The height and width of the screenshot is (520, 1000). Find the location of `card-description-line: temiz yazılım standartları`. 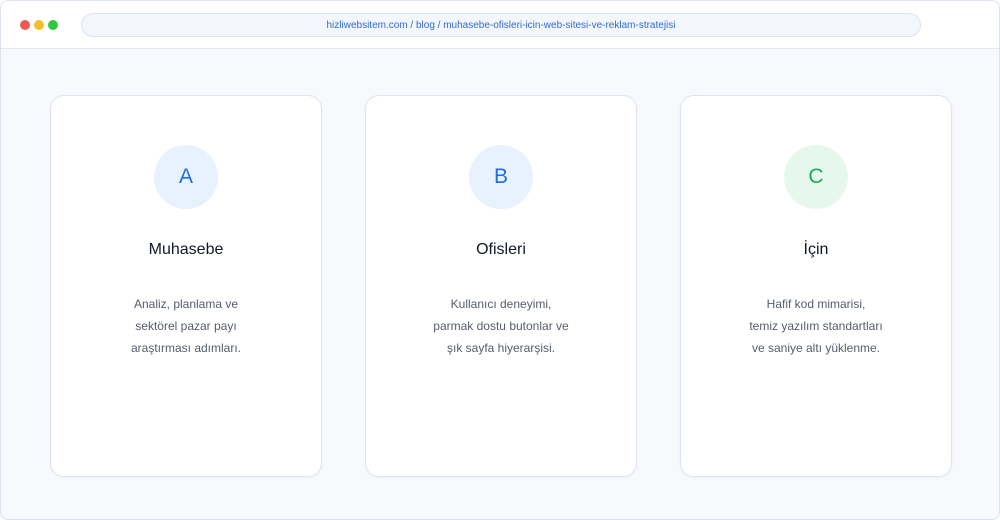

card-description-line: temiz yazılım standartları is located at coordinates (816, 326).